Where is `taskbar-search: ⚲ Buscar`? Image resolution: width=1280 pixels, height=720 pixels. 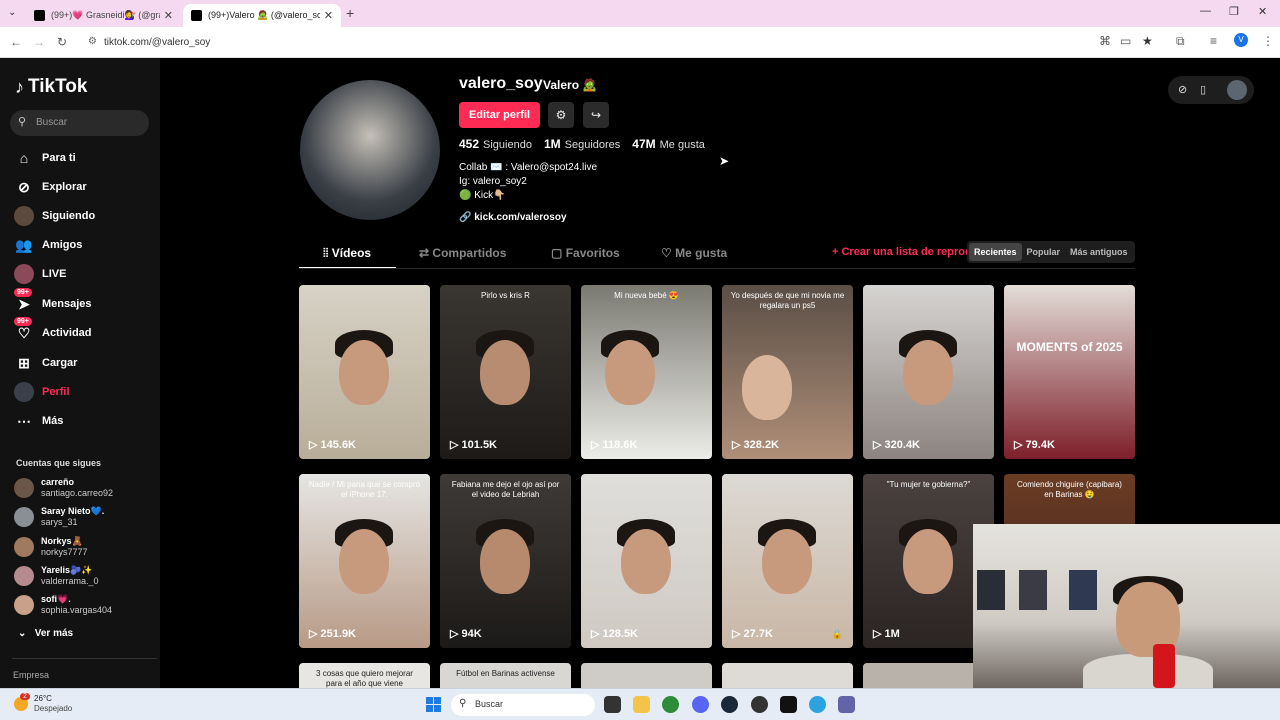 taskbar-search: ⚲ Buscar is located at coordinates (523, 705).